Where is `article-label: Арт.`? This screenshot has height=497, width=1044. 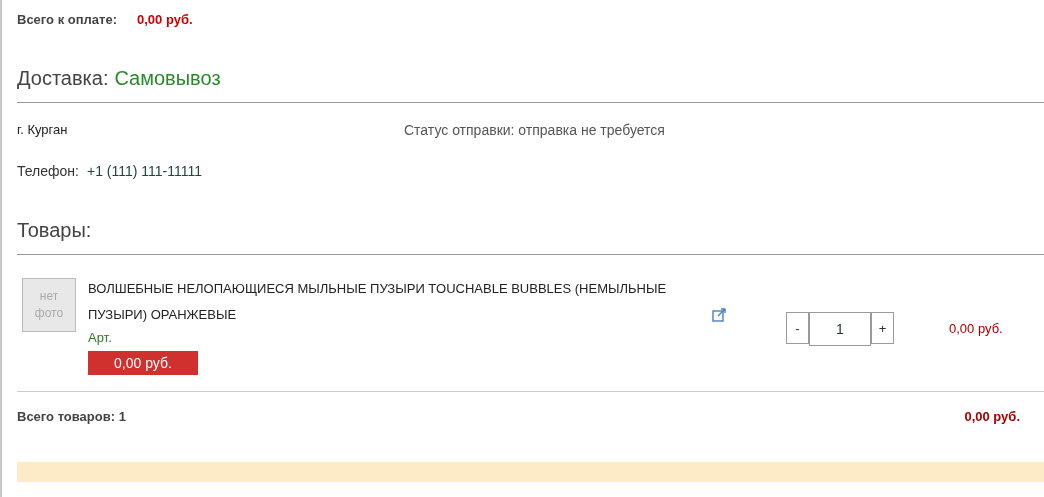
article-label: Арт. is located at coordinates (100, 337).